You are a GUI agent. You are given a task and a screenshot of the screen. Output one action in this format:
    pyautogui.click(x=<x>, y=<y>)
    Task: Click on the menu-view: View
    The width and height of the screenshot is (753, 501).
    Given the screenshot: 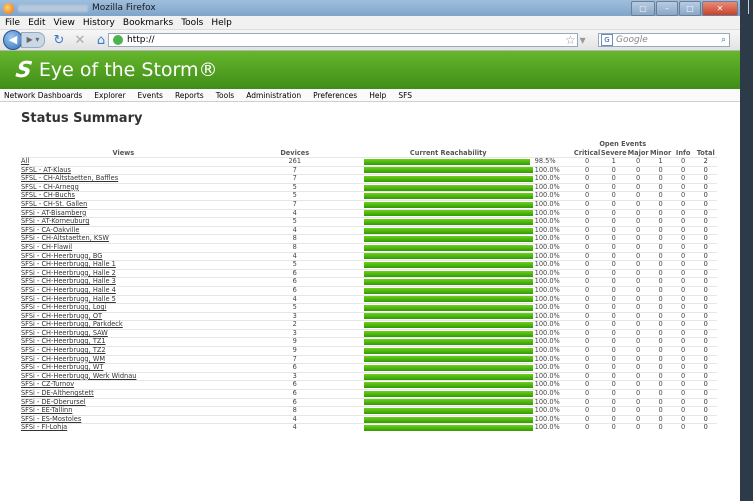 What is the action you would take?
    pyautogui.click(x=64, y=23)
    